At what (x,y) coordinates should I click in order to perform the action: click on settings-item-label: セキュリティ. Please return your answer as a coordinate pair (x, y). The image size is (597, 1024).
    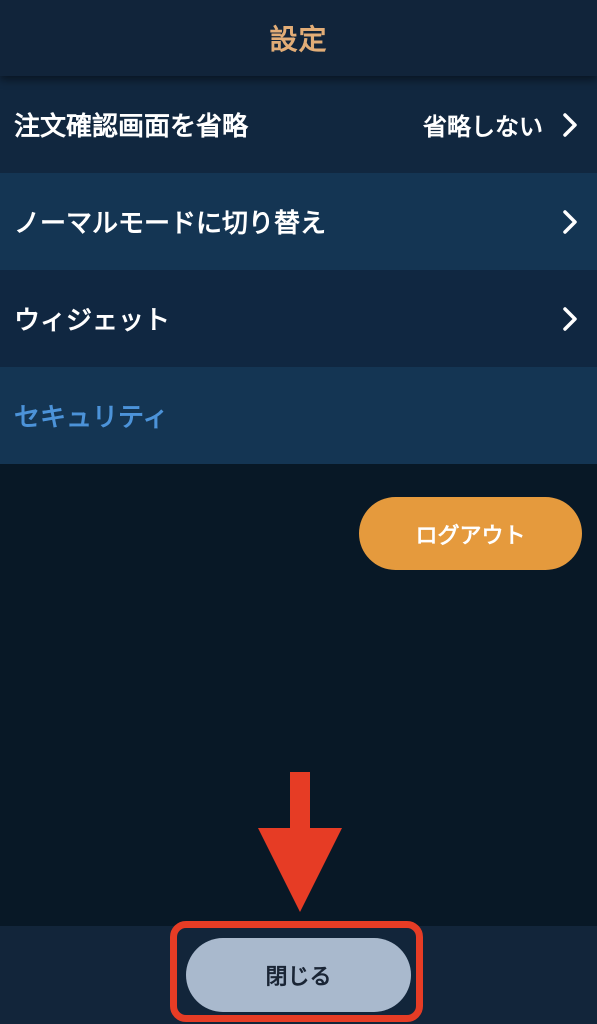
    Looking at the image, I should click on (91, 418).